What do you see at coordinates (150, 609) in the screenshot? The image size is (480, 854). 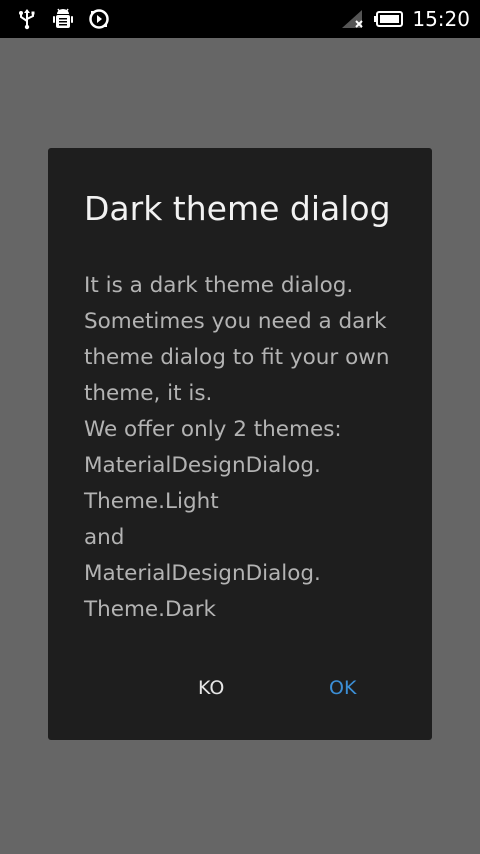 I see `message-line: Theme.Dark` at bounding box center [150, 609].